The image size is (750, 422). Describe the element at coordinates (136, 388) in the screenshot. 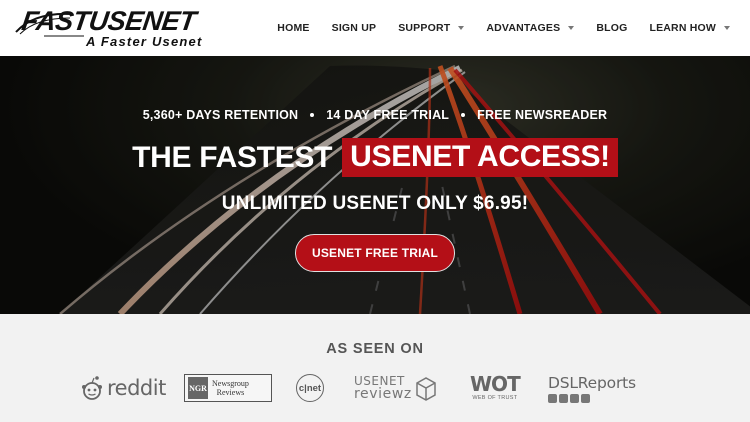

I see `reddit-wordmark: reddit` at that location.